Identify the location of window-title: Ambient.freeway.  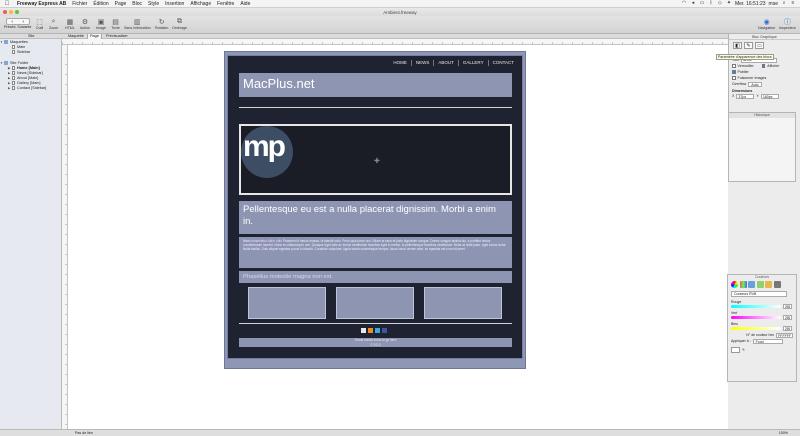
(400, 12).